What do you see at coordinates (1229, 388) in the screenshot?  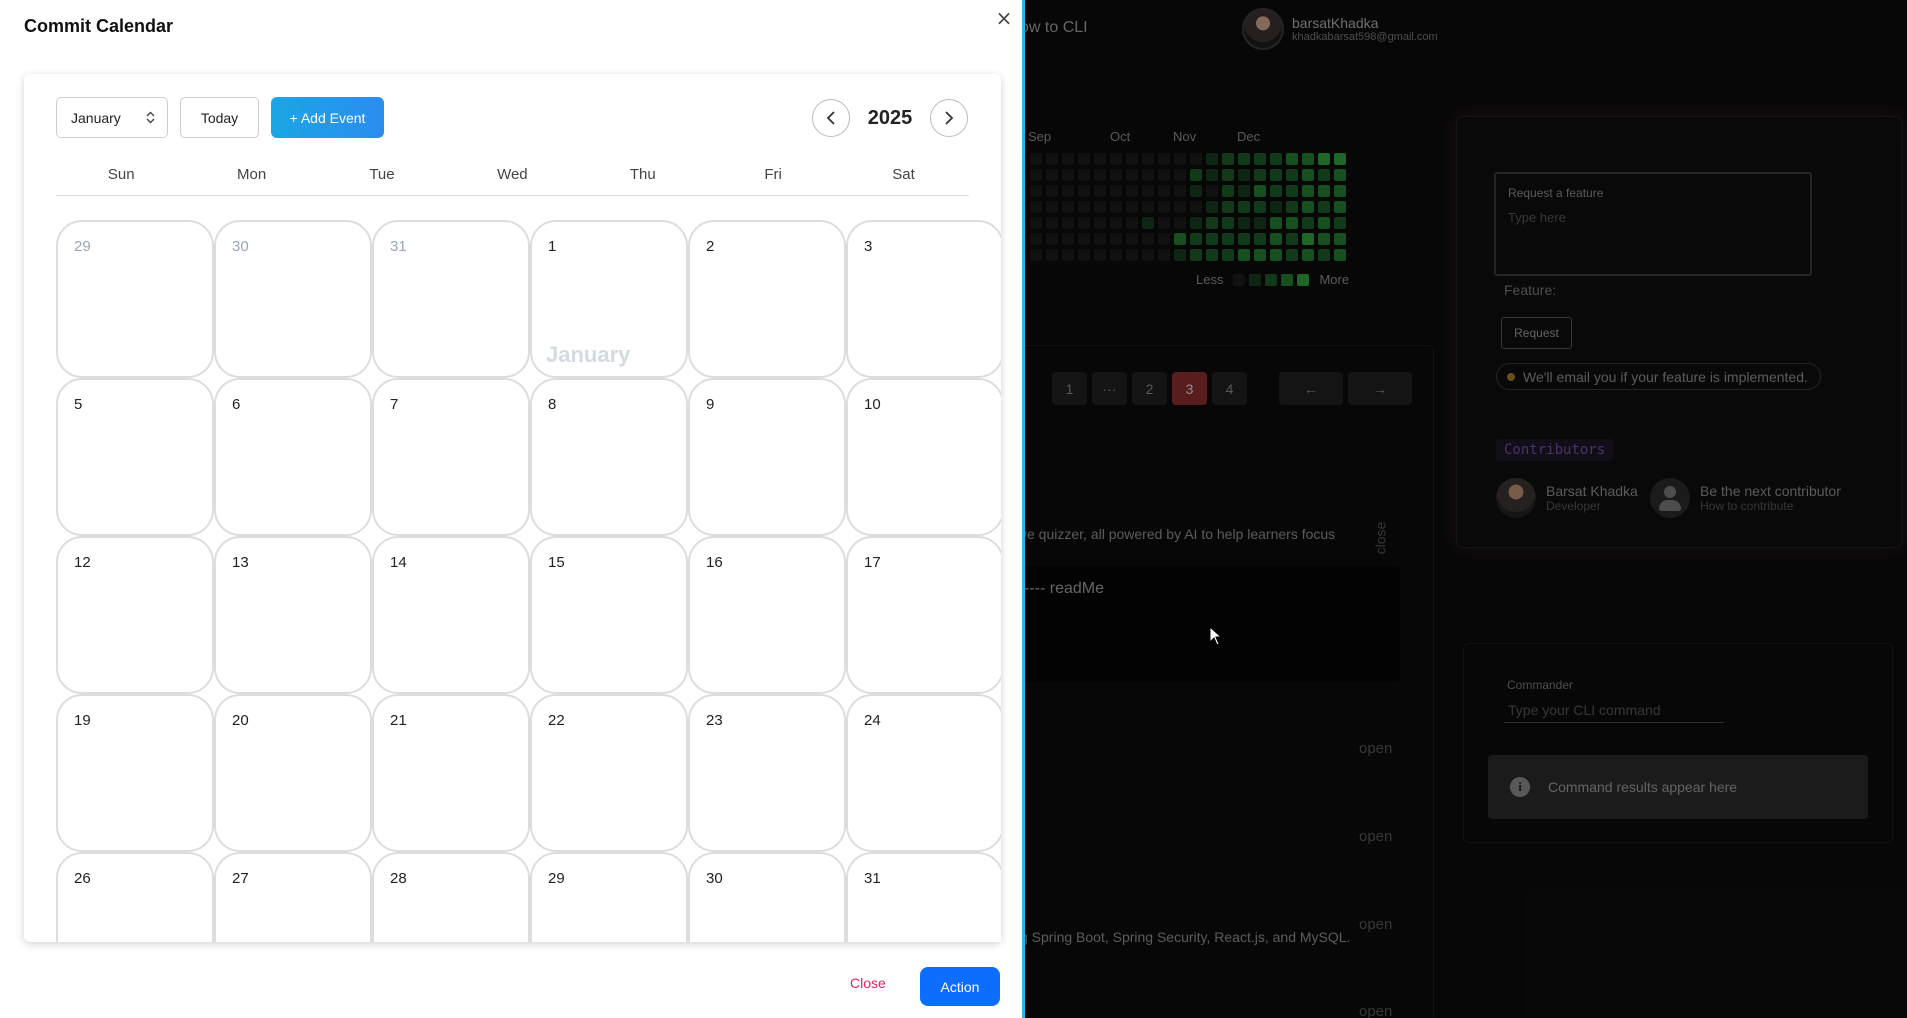 I see `page-4: 4` at bounding box center [1229, 388].